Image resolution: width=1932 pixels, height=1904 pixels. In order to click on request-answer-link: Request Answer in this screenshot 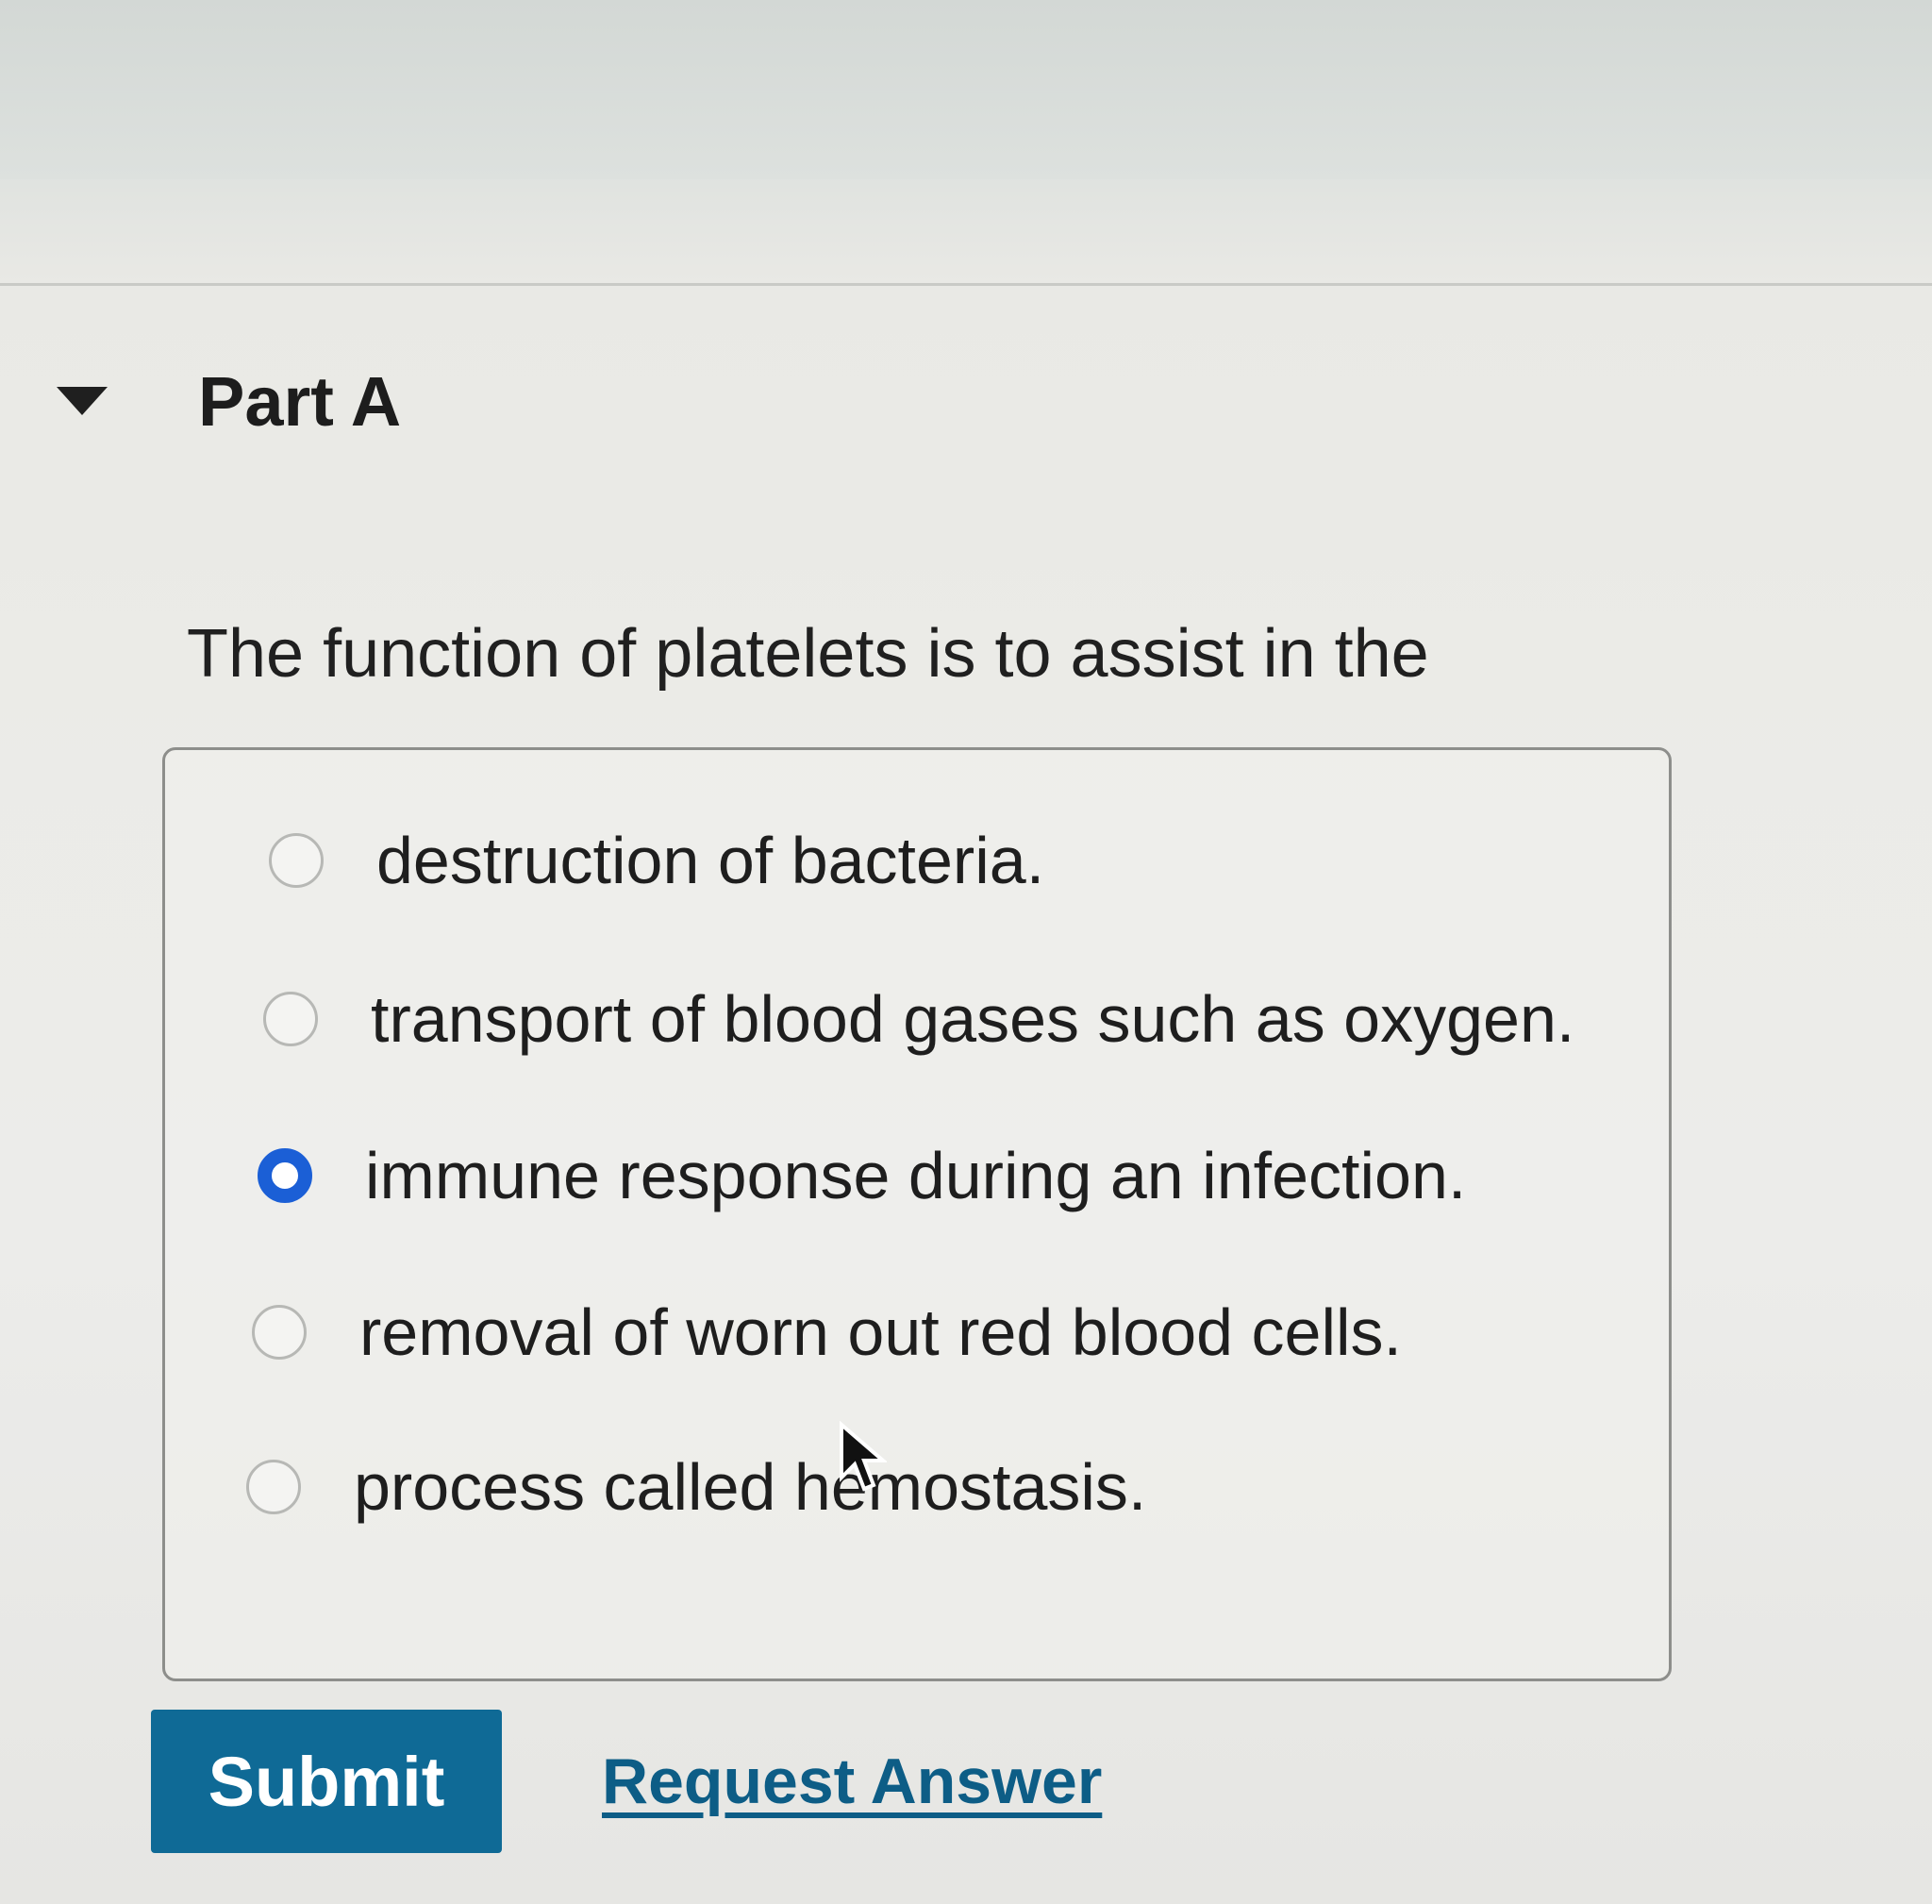, I will do `click(852, 1781)`.